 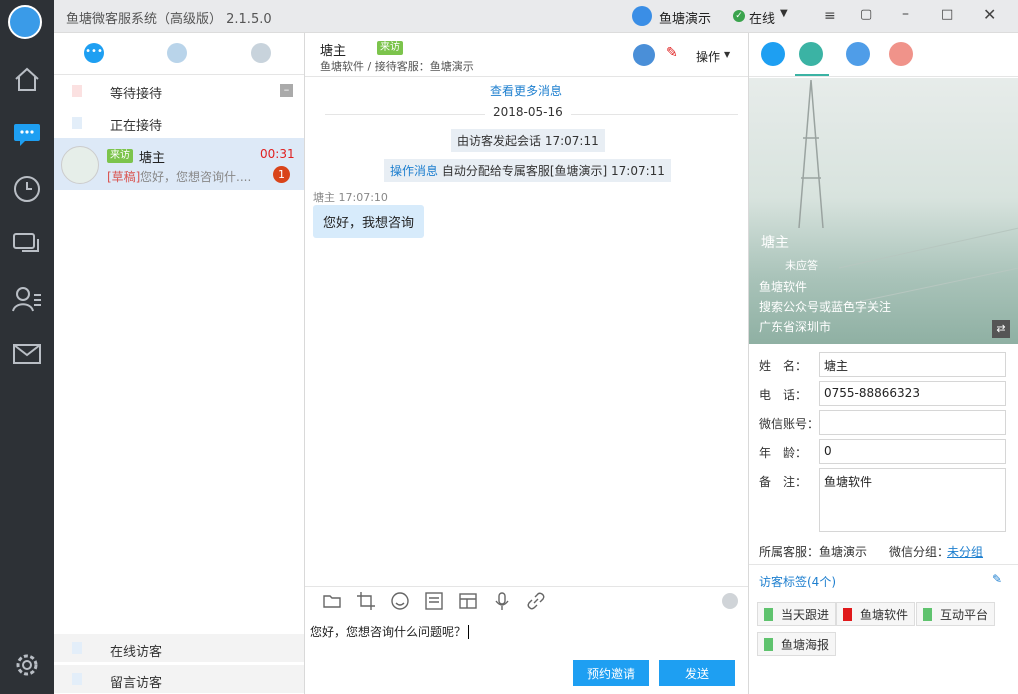 I want to click on profile-description: 搜索公众号或蓝色字关注, so click(x=825, y=307).